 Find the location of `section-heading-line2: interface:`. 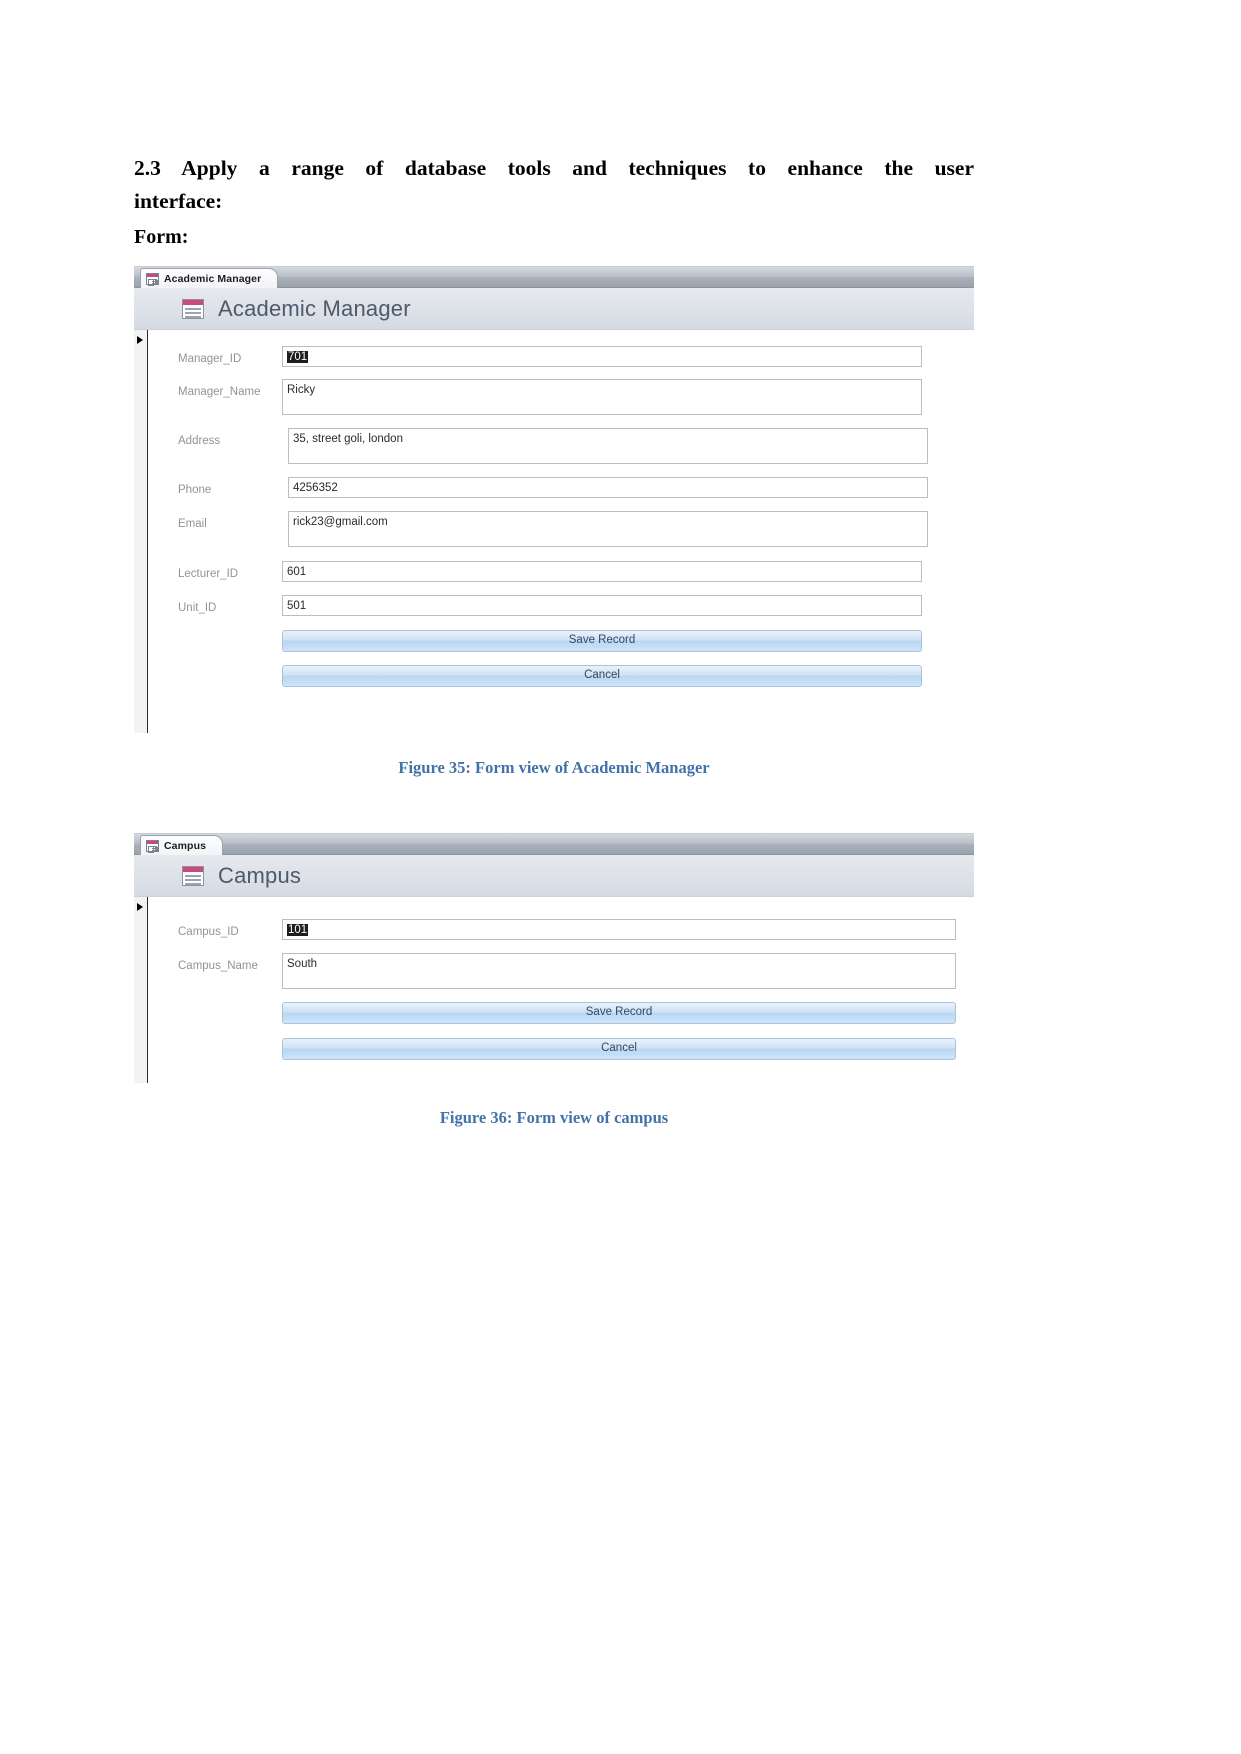

section-heading-line2: interface: is located at coordinates (178, 201).